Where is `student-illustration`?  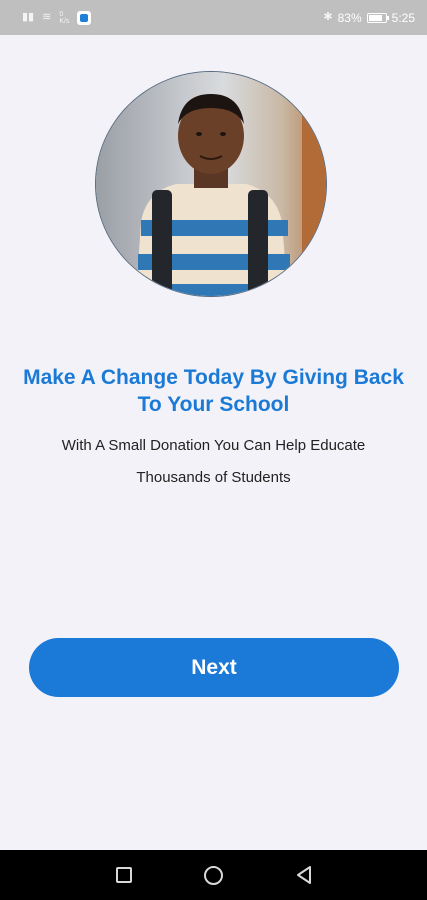
student-illustration is located at coordinates (211, 184).